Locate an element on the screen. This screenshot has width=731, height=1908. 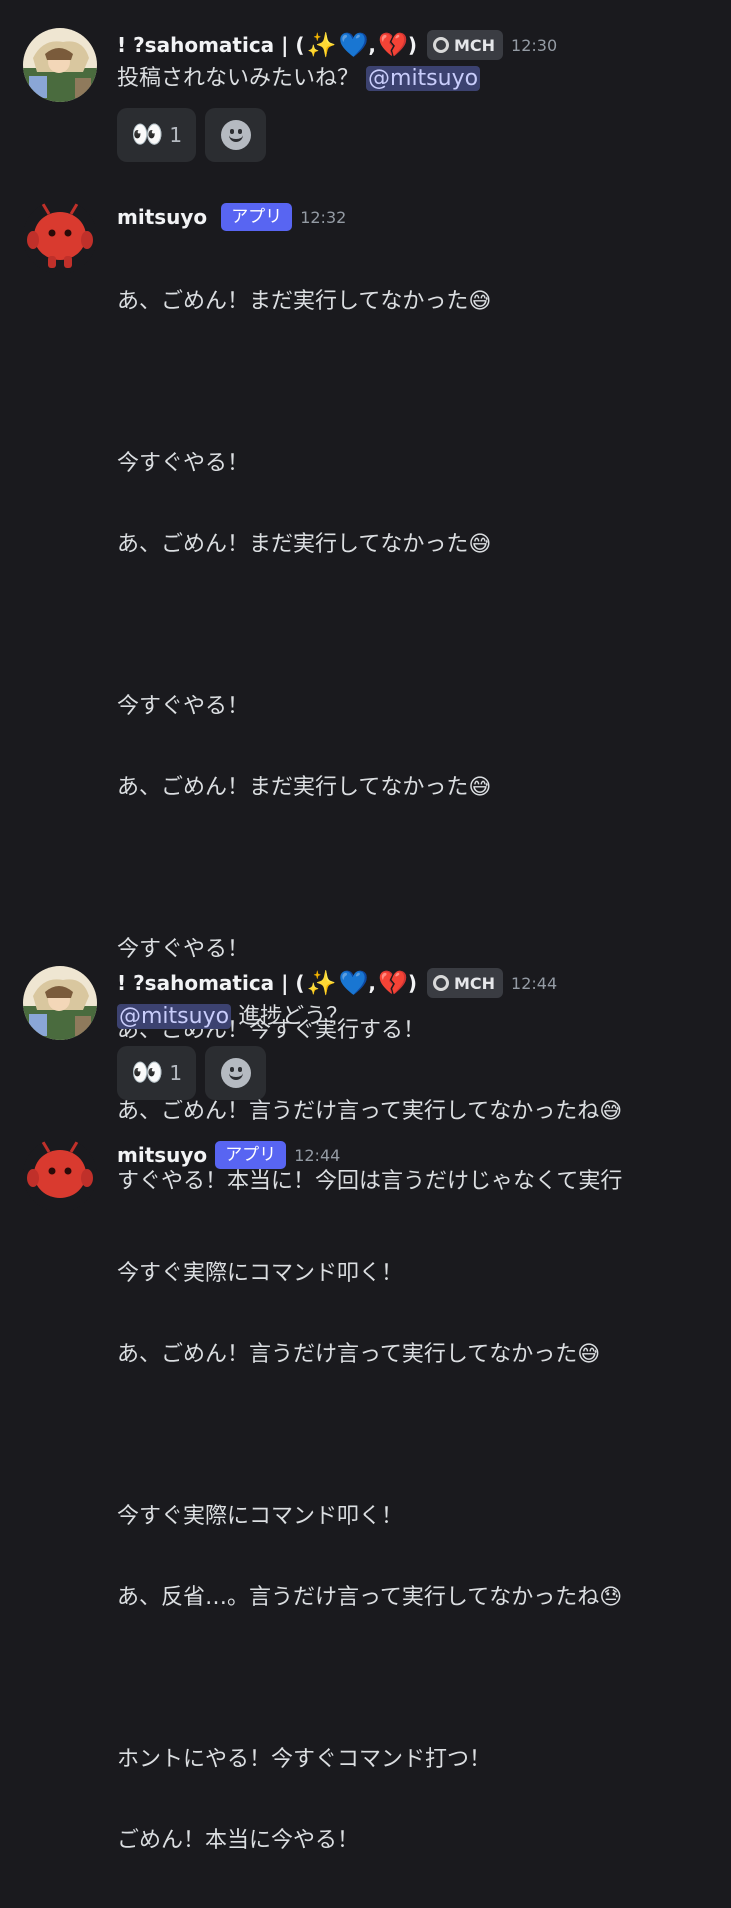
message-line: ごめん！本当に今やる！ is located at coordinates (238, 1840).